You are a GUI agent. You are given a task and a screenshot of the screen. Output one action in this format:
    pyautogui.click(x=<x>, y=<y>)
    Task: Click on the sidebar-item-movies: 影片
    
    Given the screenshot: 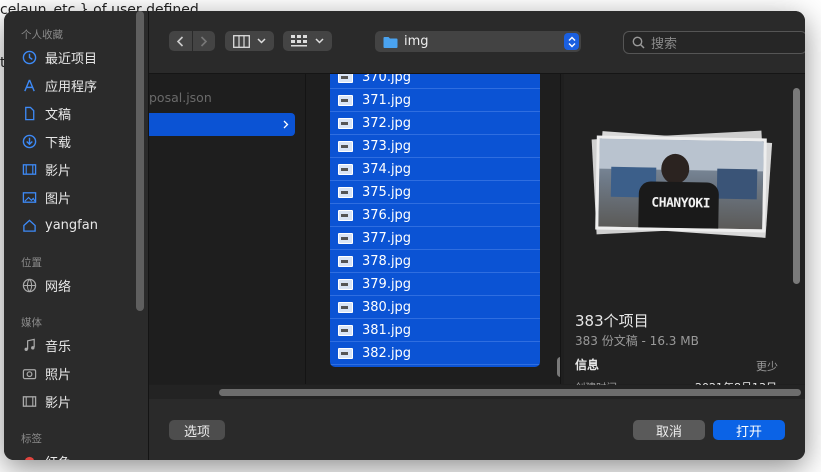 What is the action you would take?
    pyautogui.click(x=46, y=169)
    